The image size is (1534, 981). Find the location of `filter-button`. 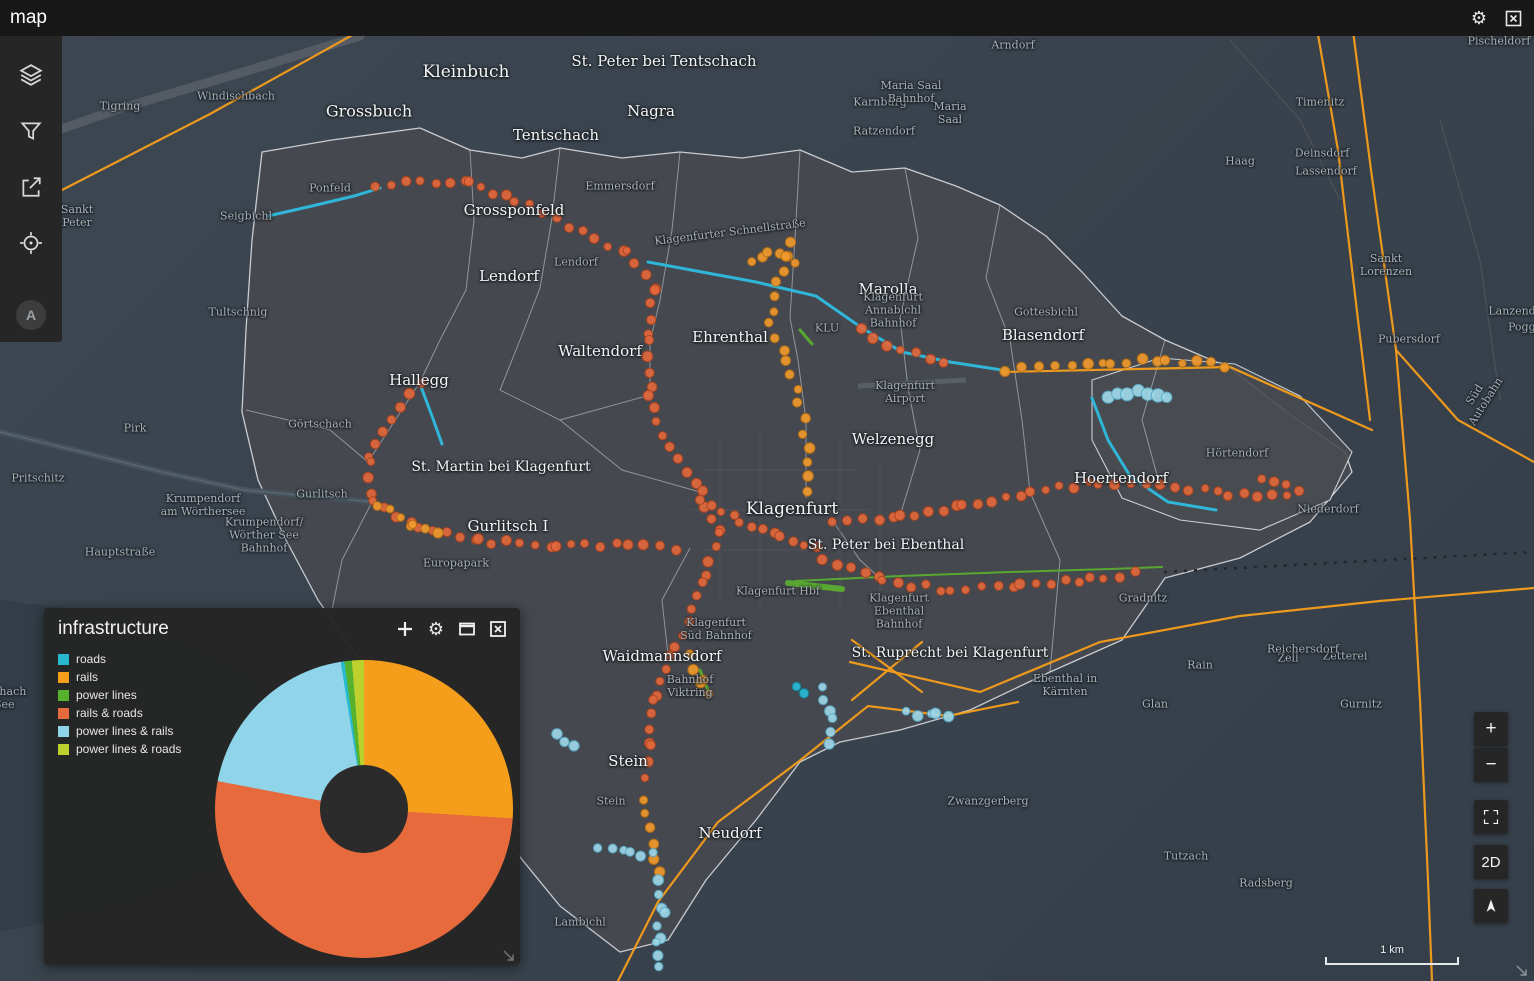

filter-button is located at coordinates (31, 131).